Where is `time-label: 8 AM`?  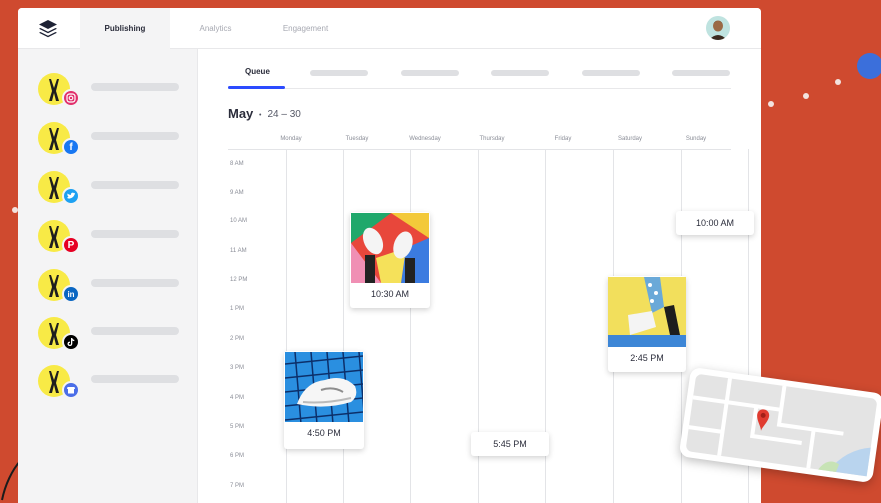
time-label: 8 AM is located at coordinates (237, 164).